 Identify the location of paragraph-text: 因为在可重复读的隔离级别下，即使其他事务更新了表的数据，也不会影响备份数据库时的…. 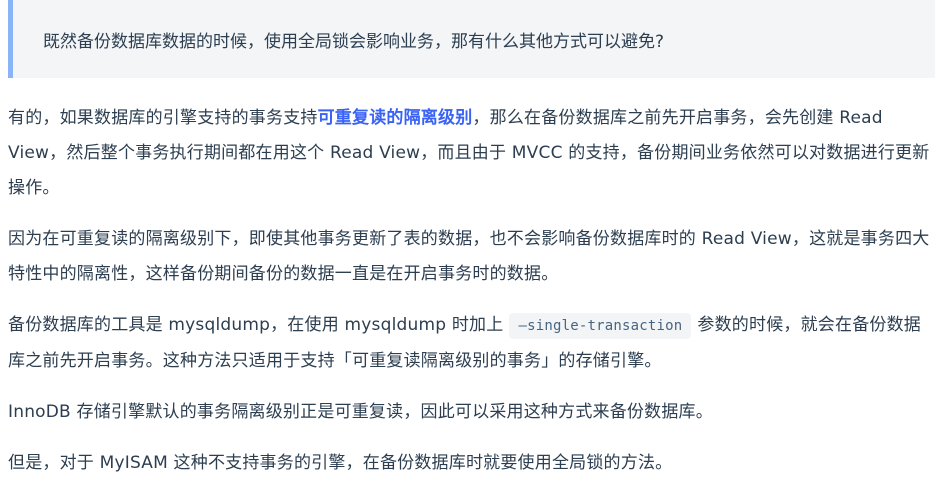
(469, 256).